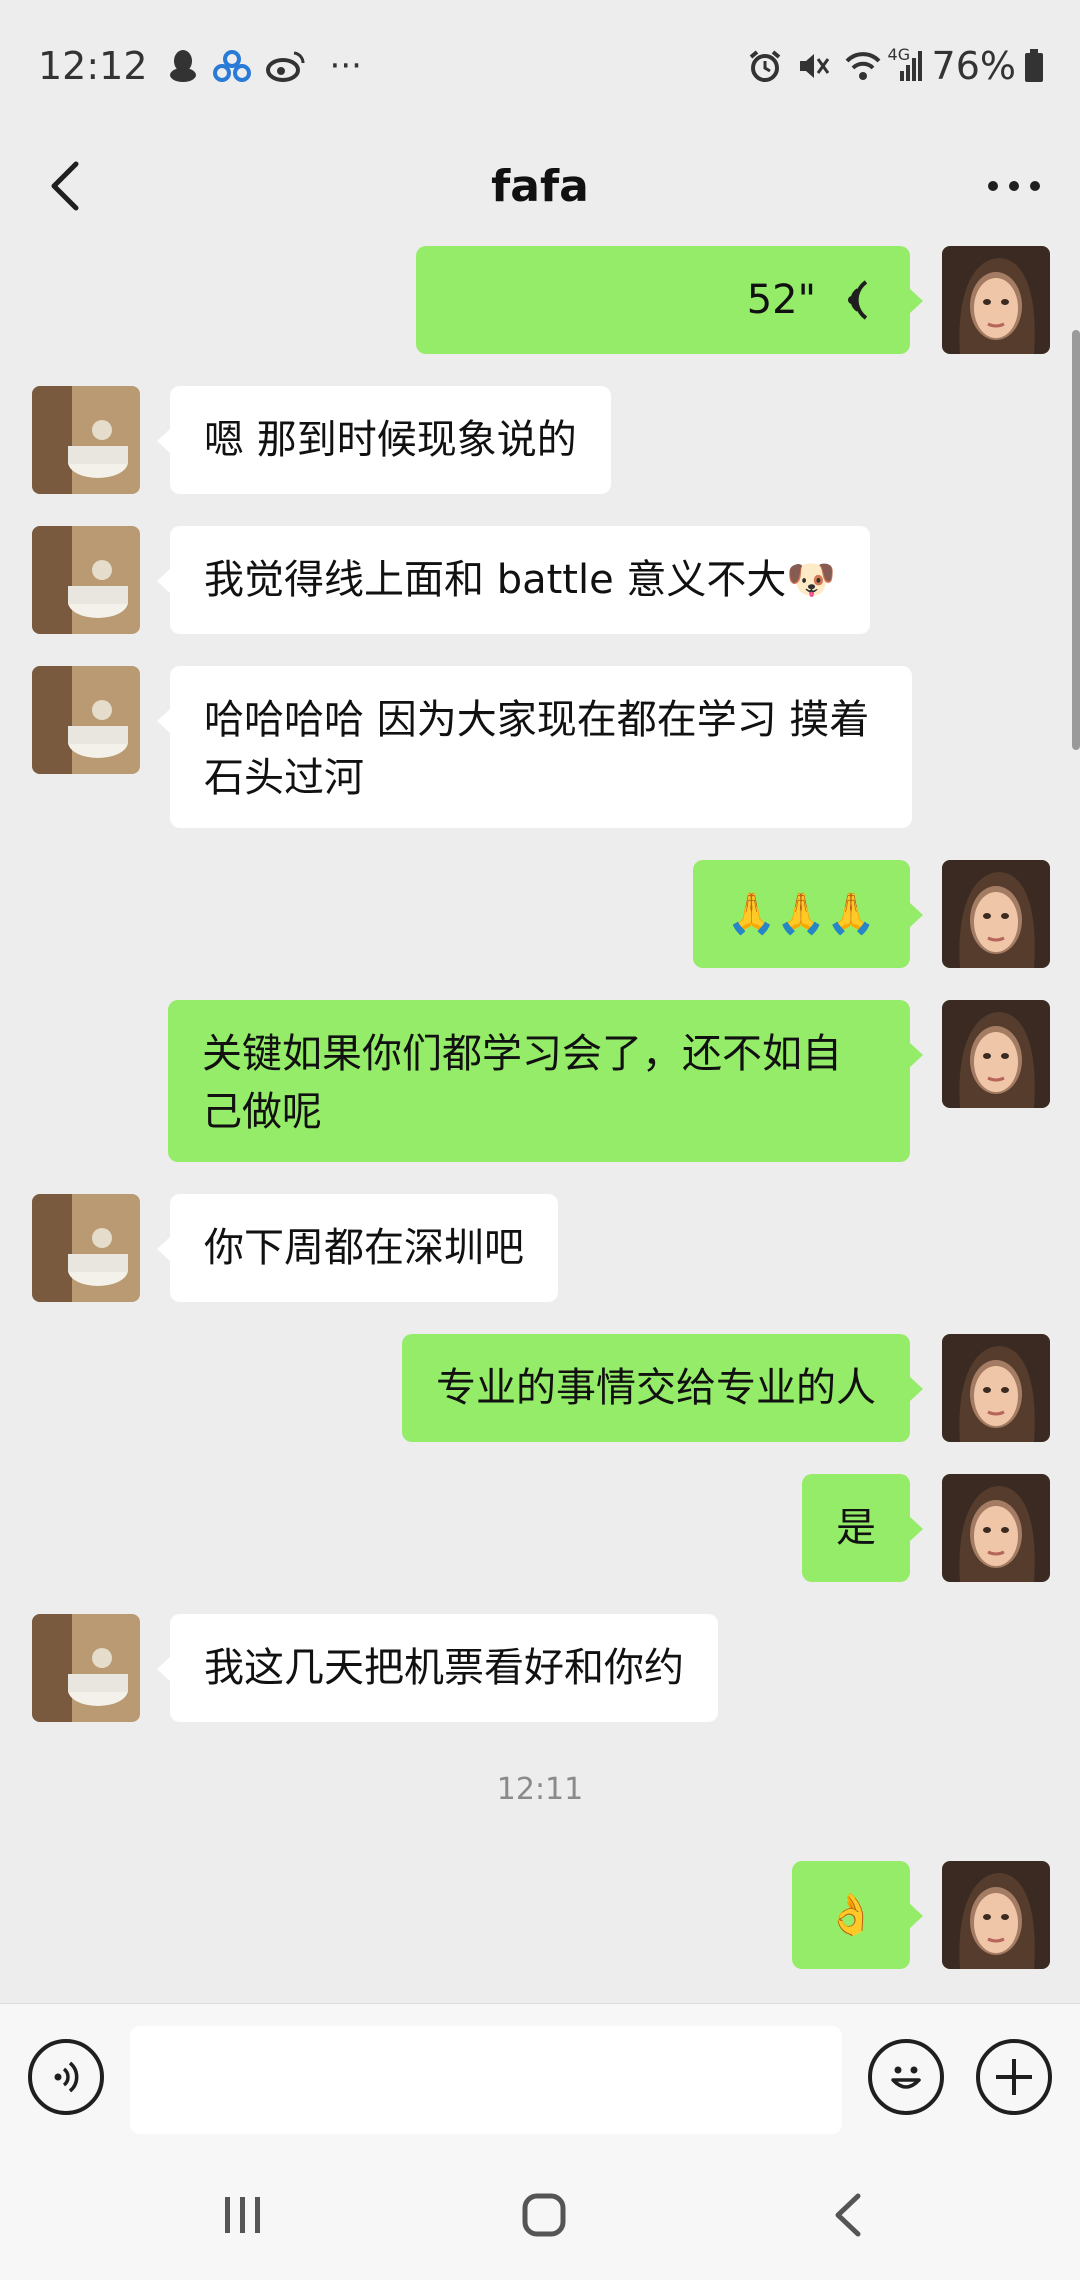 Image resolution: width=1080 pixels, height=2280 pixels. Describe the element at coordinates (857, 1915) in the screenshot. I see `message-bubble: 👌` at that location.